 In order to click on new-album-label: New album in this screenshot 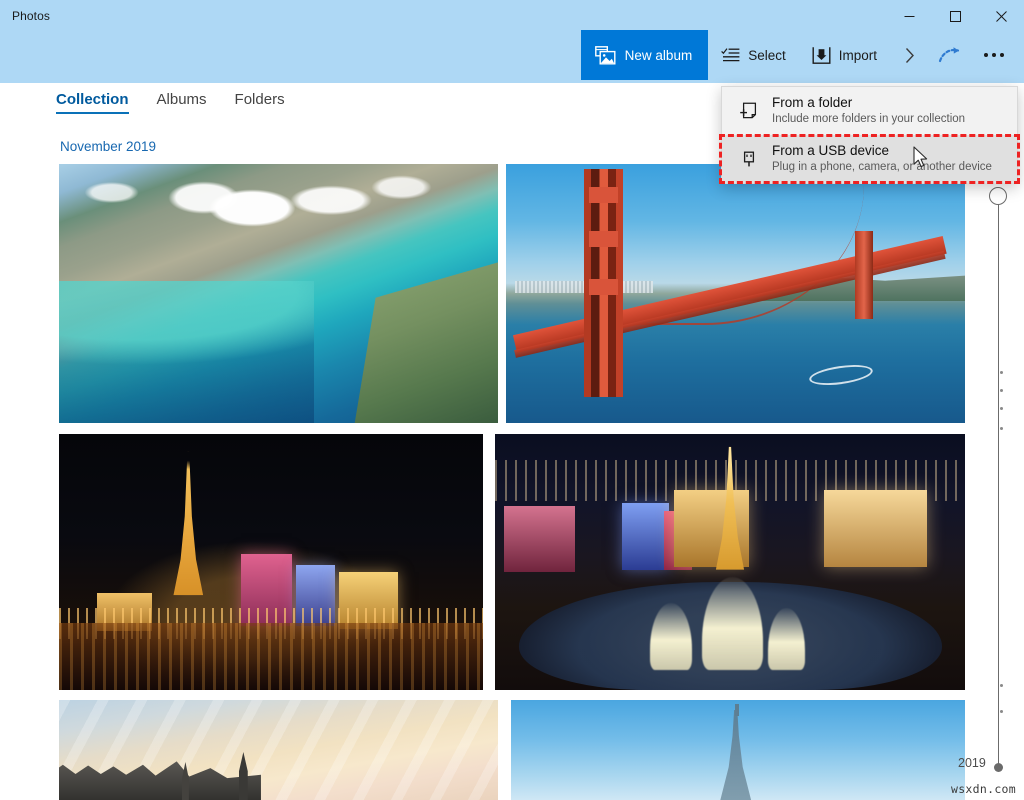, I will do `click(658, 55)`.